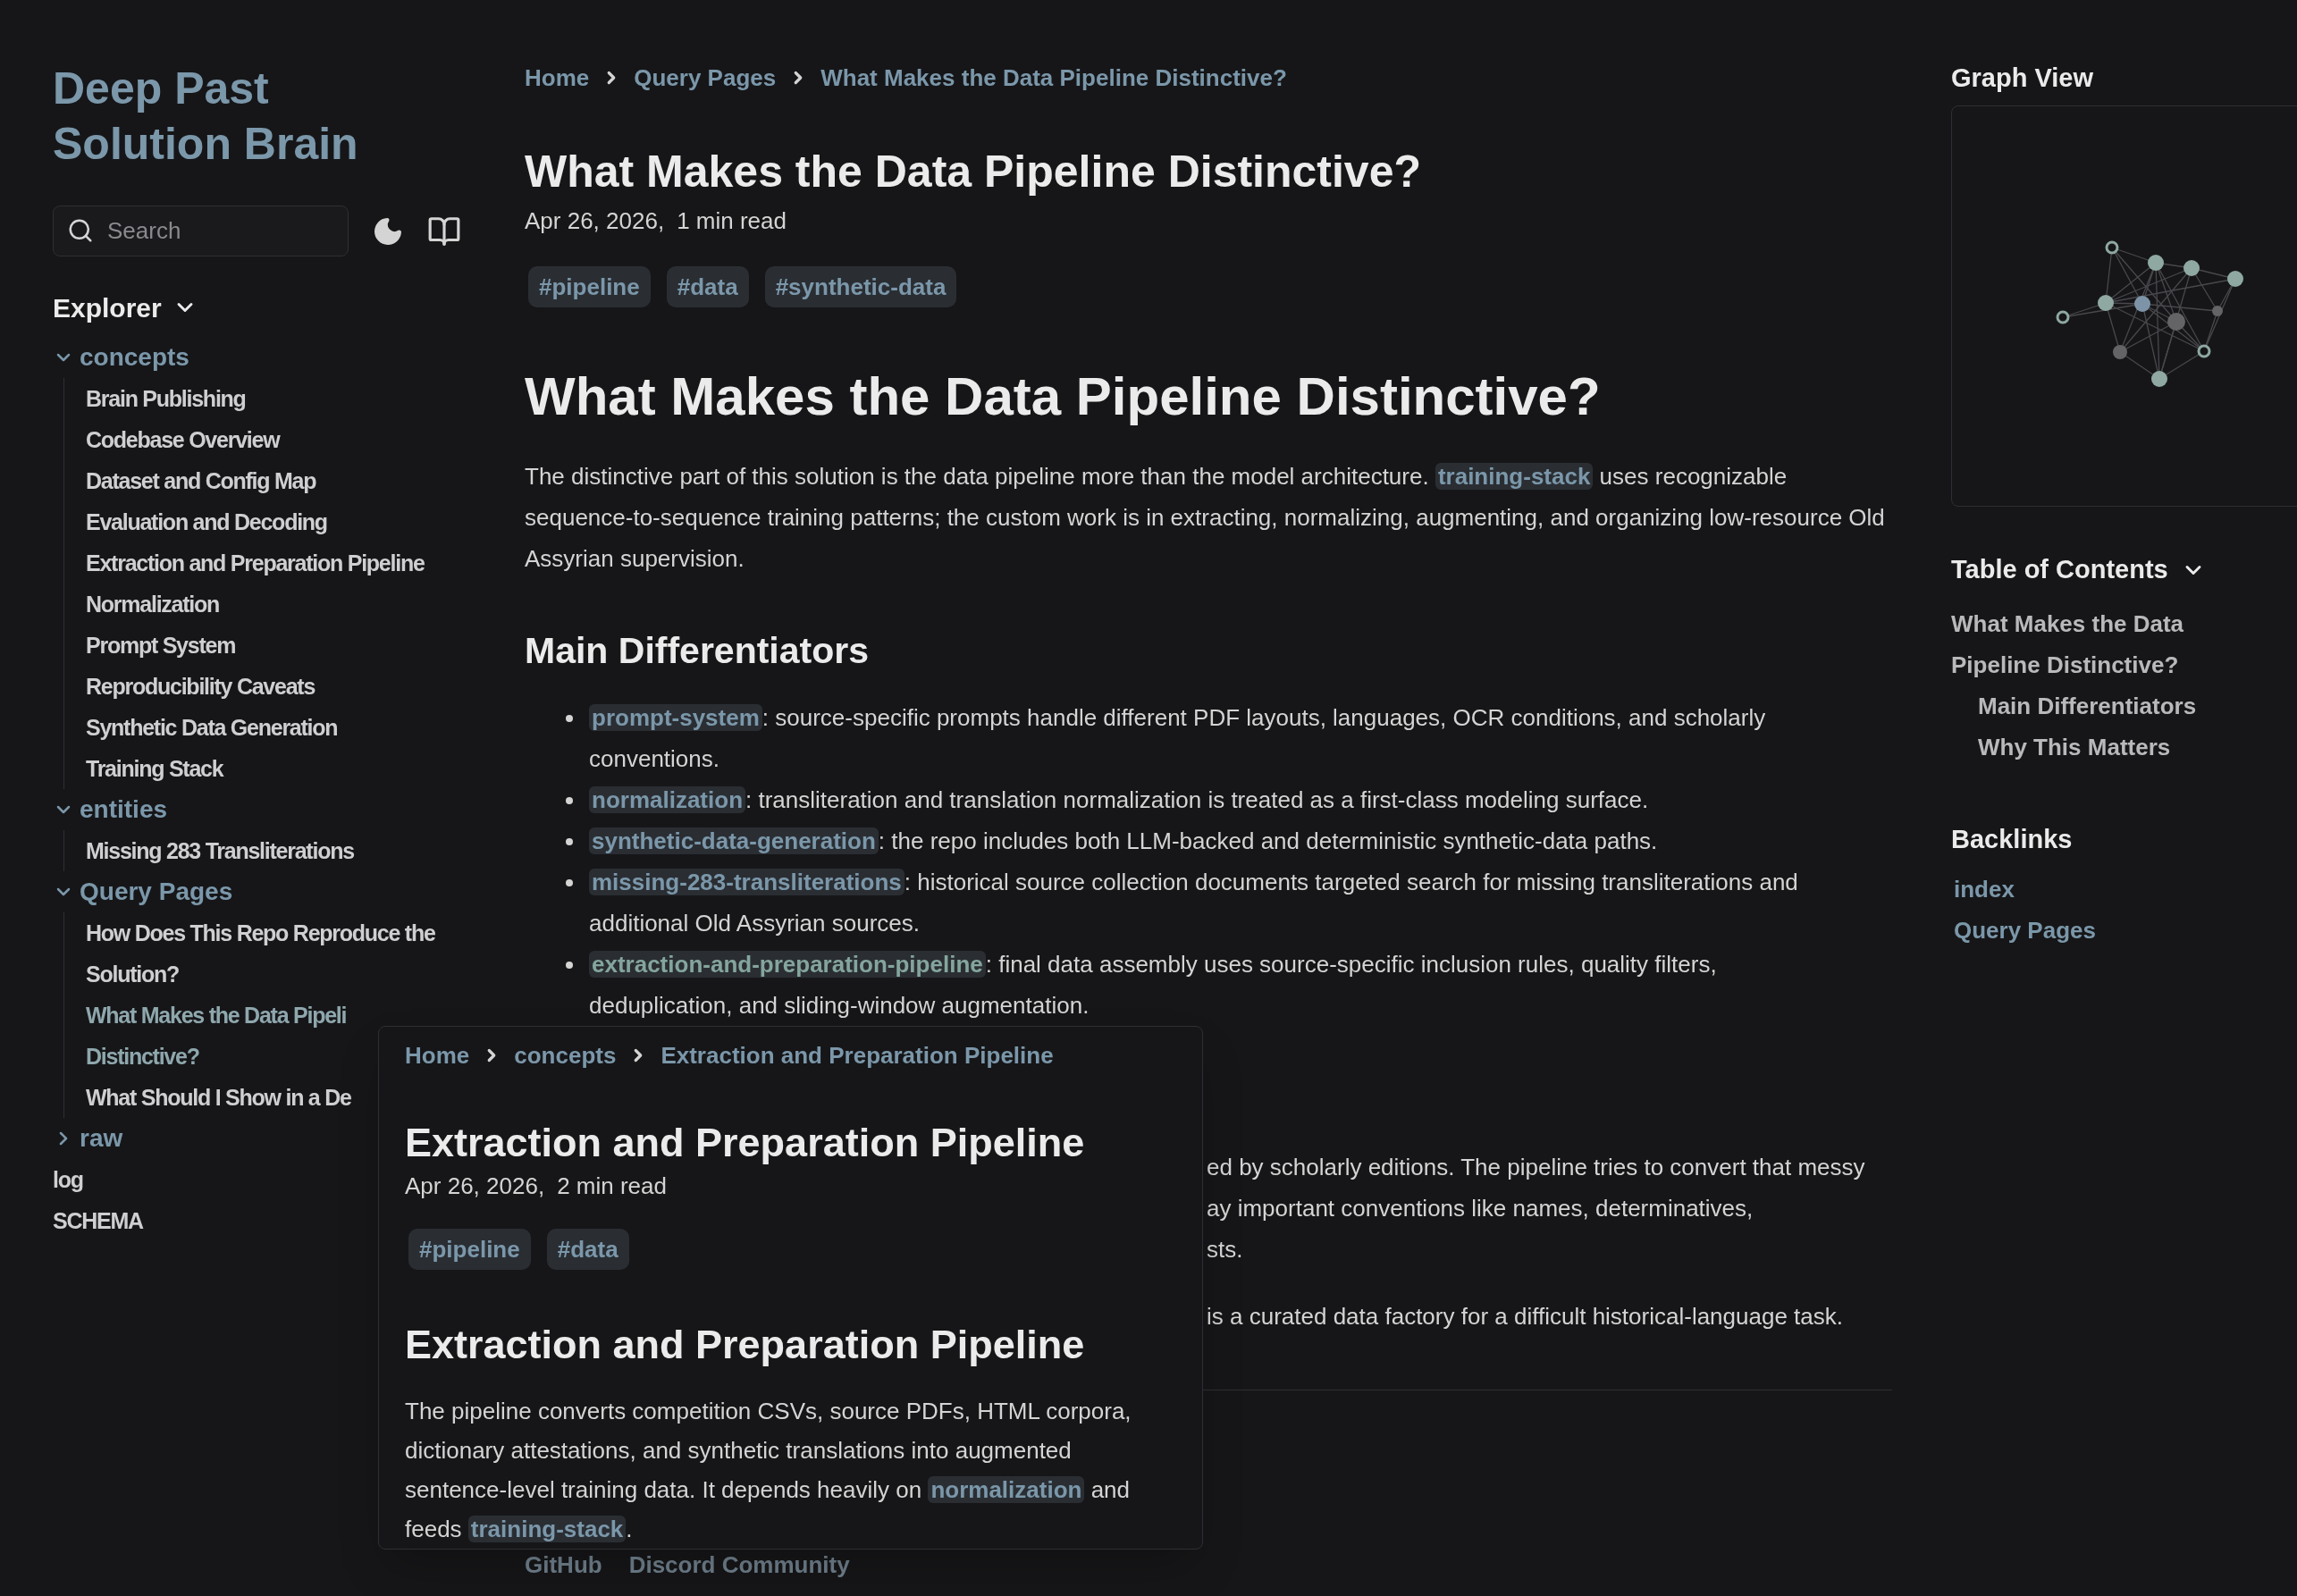 This screenshot has width=2297, height=1596. Describe the element at coordinates (264, 1015) in the screenshot. I see `file-item: What Makes the Data Pipeli` at that location.